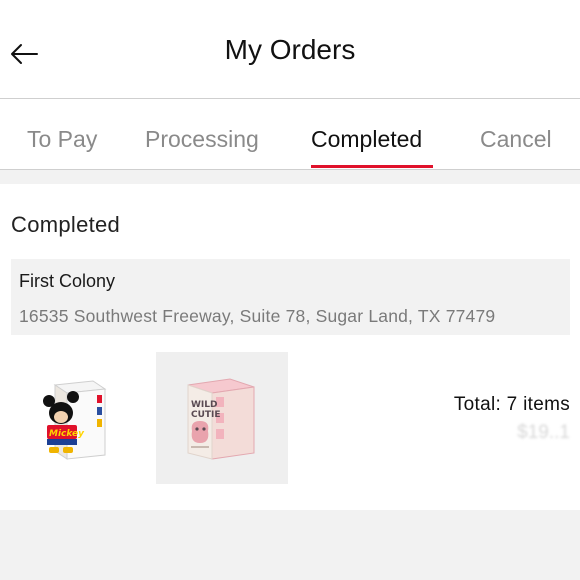 This screenshot has width=580, height=580. I want to click on box-text-cutie: CUTIE, so click(206, 415).